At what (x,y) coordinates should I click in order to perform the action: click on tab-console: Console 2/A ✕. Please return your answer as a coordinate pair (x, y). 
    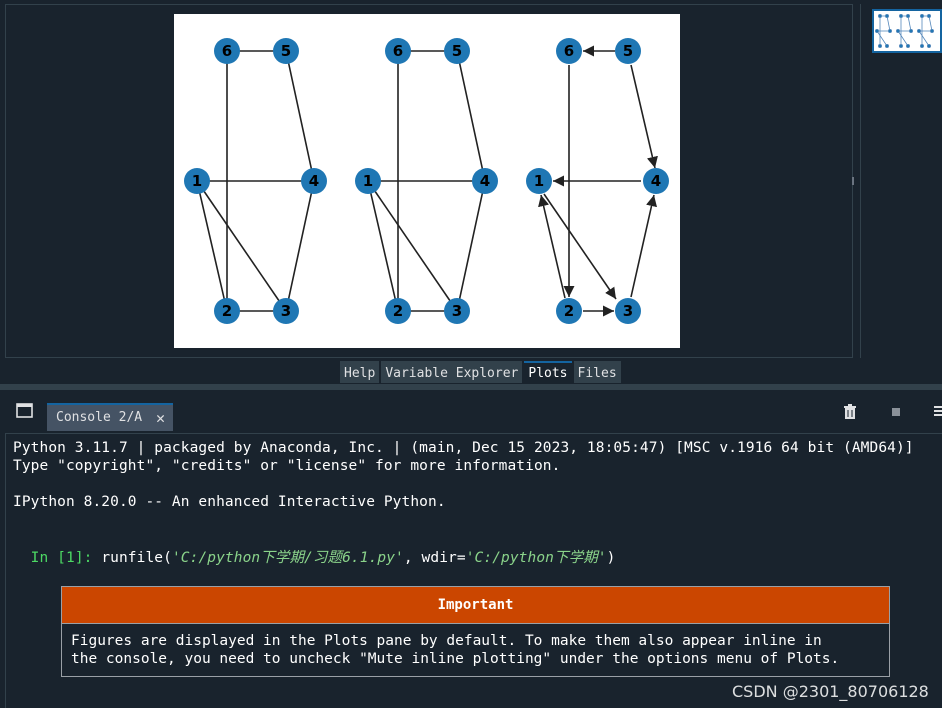
    Looking at the image, I should click on (110, 417).